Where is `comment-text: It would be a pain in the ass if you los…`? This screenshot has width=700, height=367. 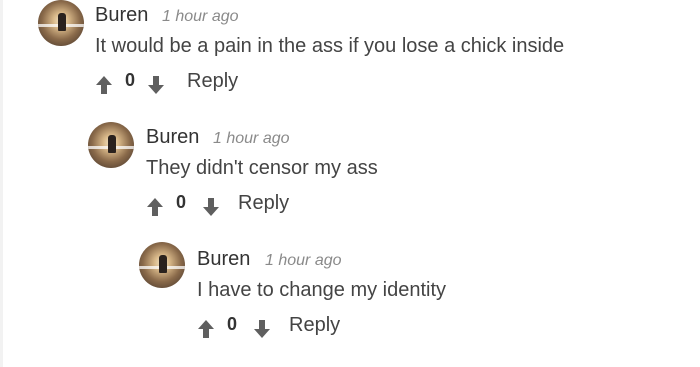
comment-text: It would be a pain in the ass if you los… is located at coordinates (330, 46).